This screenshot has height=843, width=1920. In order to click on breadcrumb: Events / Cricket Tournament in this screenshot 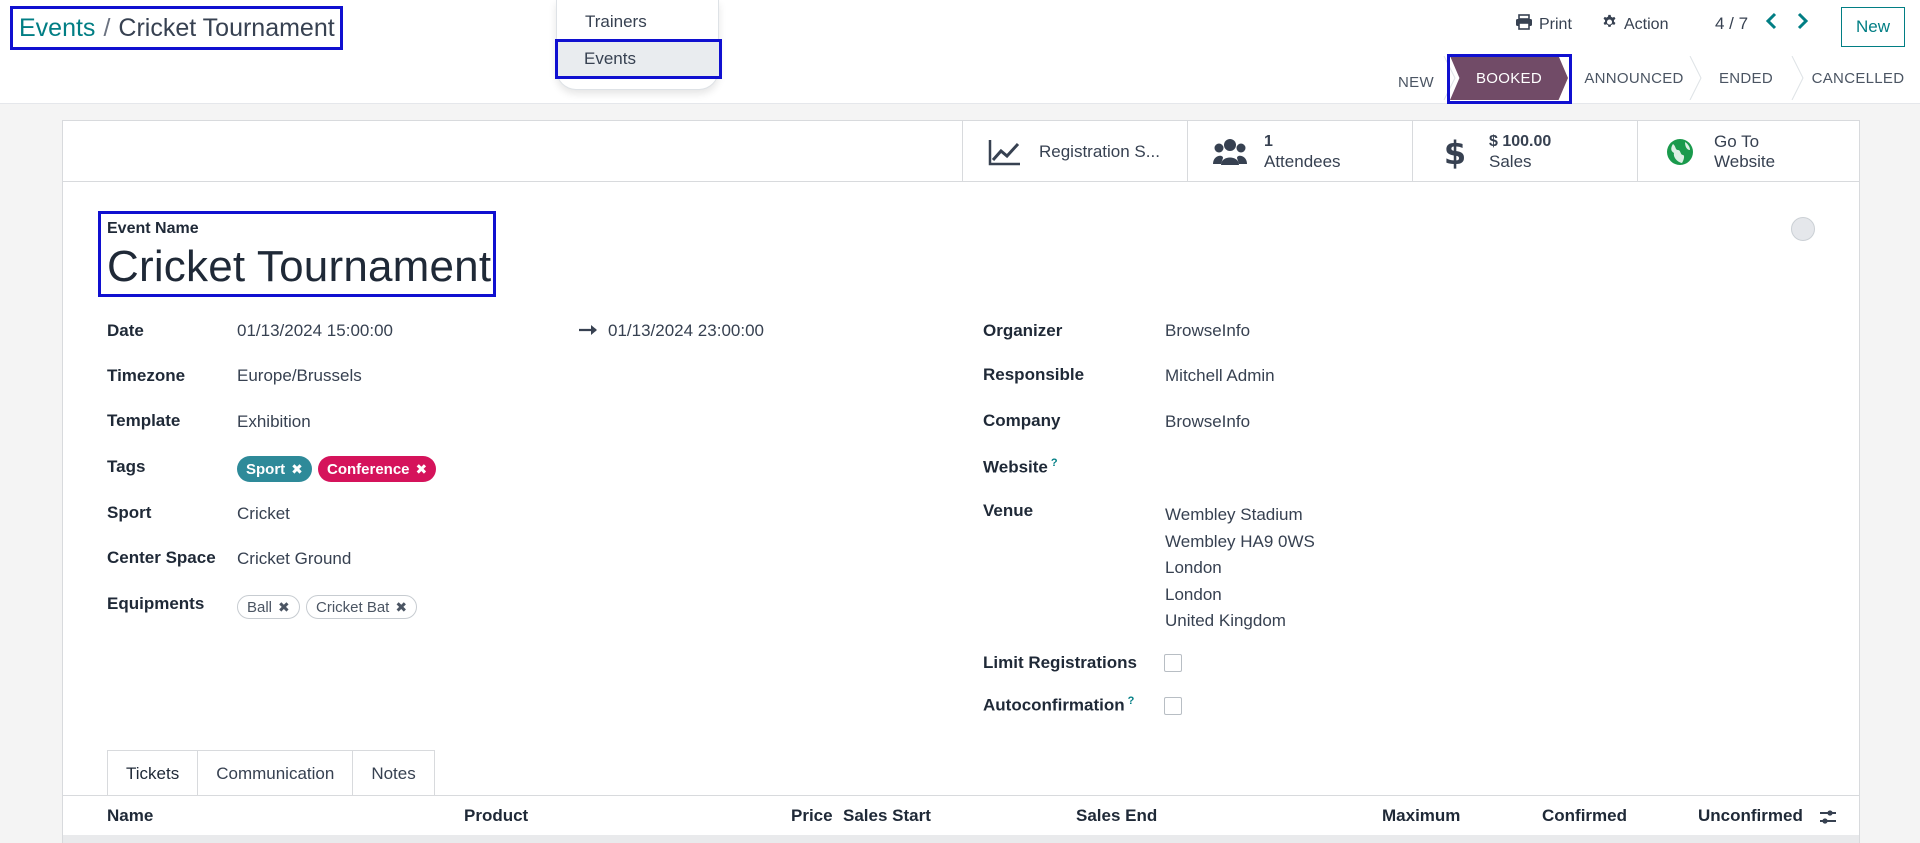, I will do `click(176, 28)`.